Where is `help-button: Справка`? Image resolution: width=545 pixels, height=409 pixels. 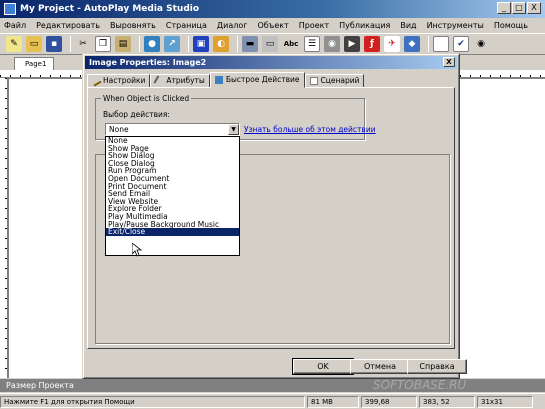
help-button: Справка is located at coordinates (437, 366).